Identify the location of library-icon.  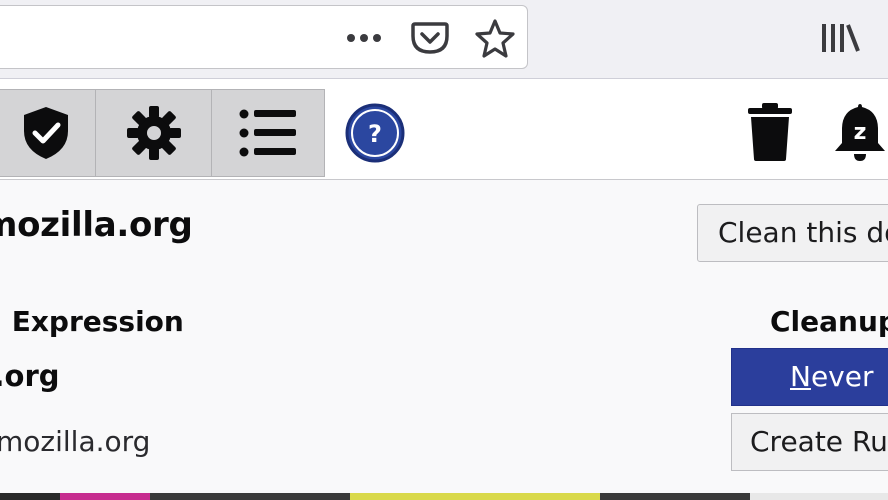
(841, 40).